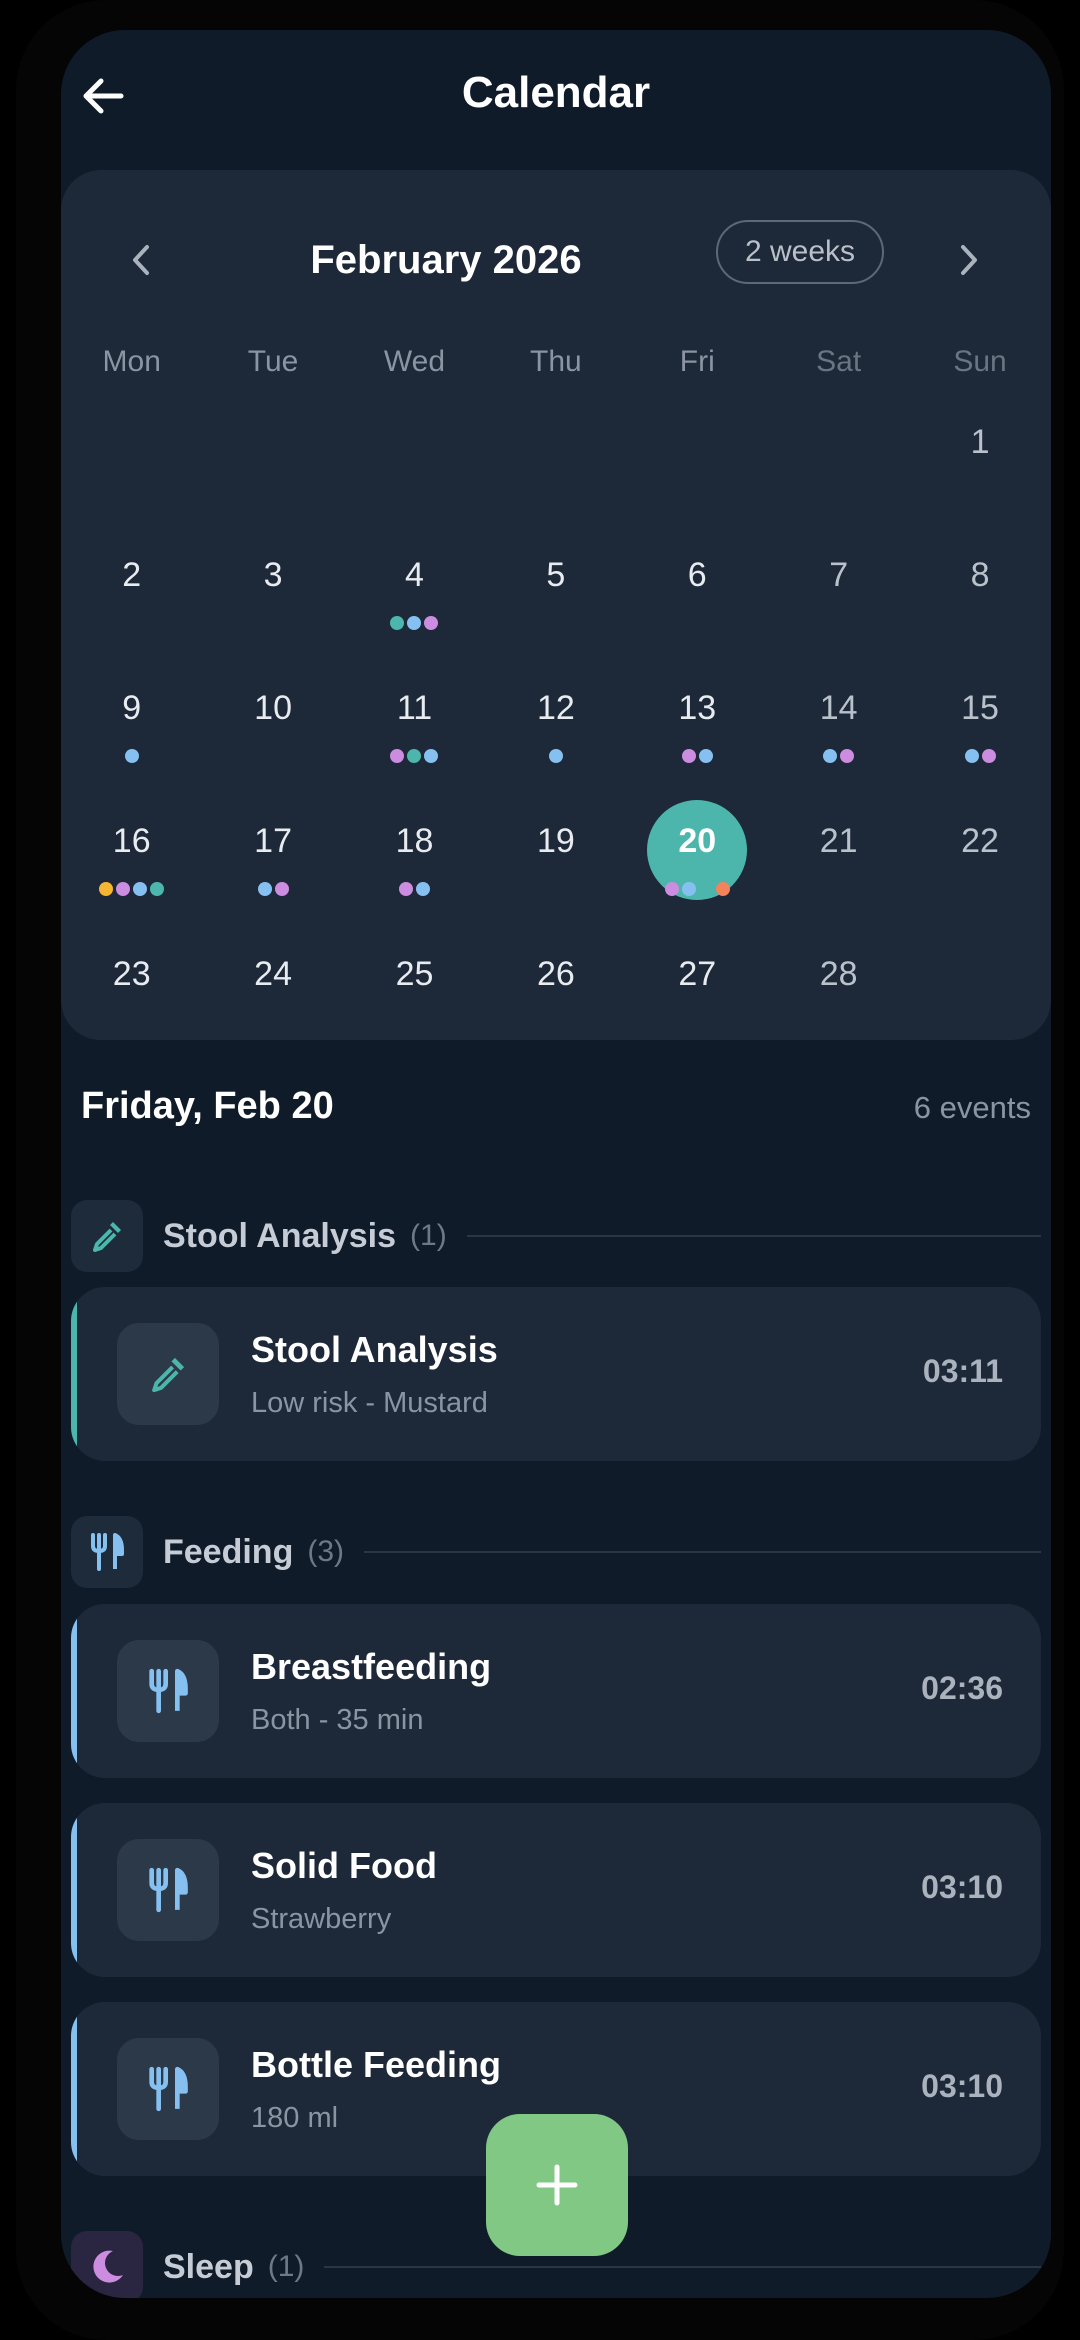  I want to click on calendar-day: 23, so click(131, 983).